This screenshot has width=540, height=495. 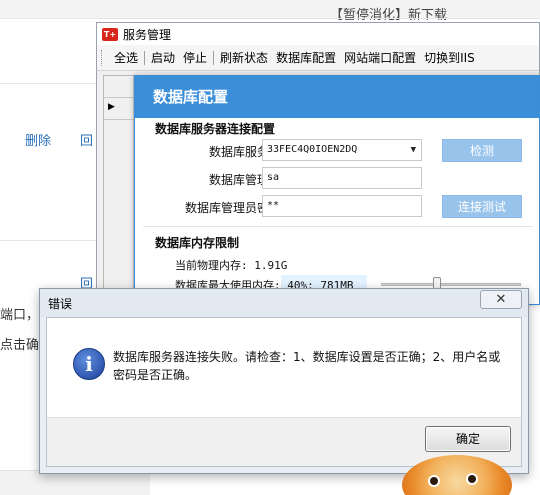 What do you see at coordinates (338, 226) in the screenshot?
I see `section-divider` at bounding box center [338, 226].